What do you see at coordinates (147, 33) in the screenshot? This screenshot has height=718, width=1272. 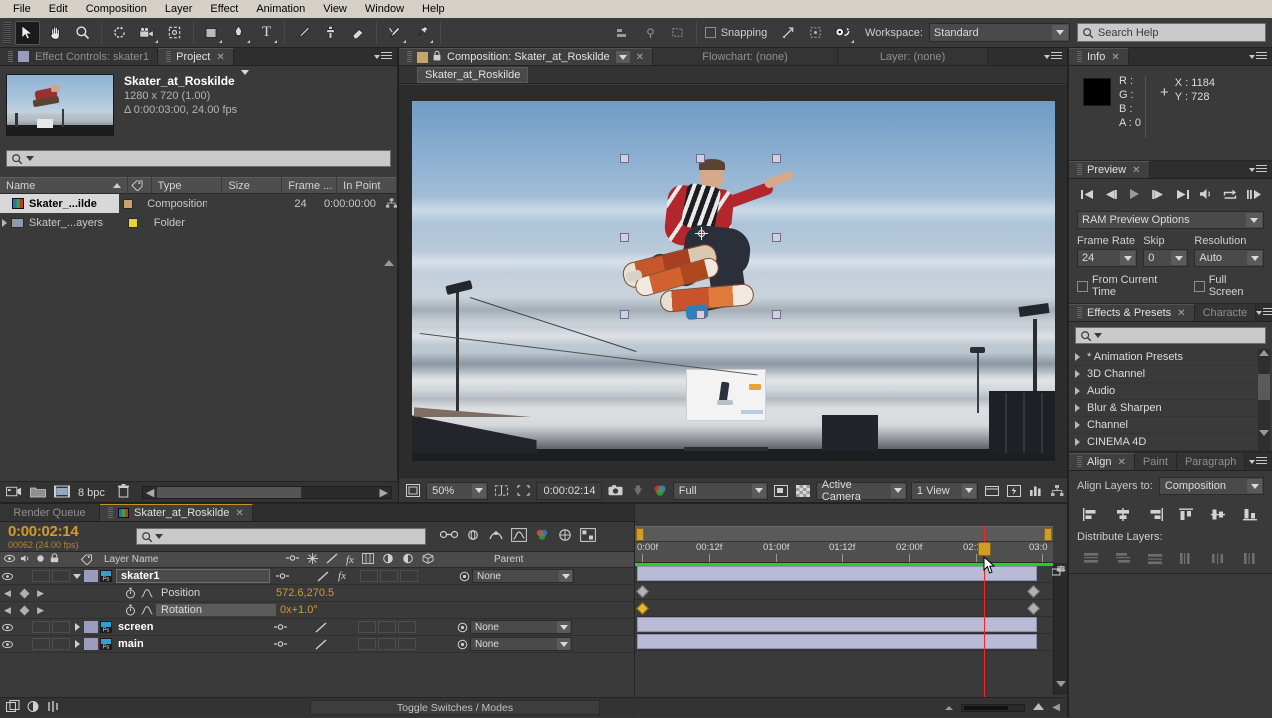 I see `camera-tool` at bounding box center [147, 33].